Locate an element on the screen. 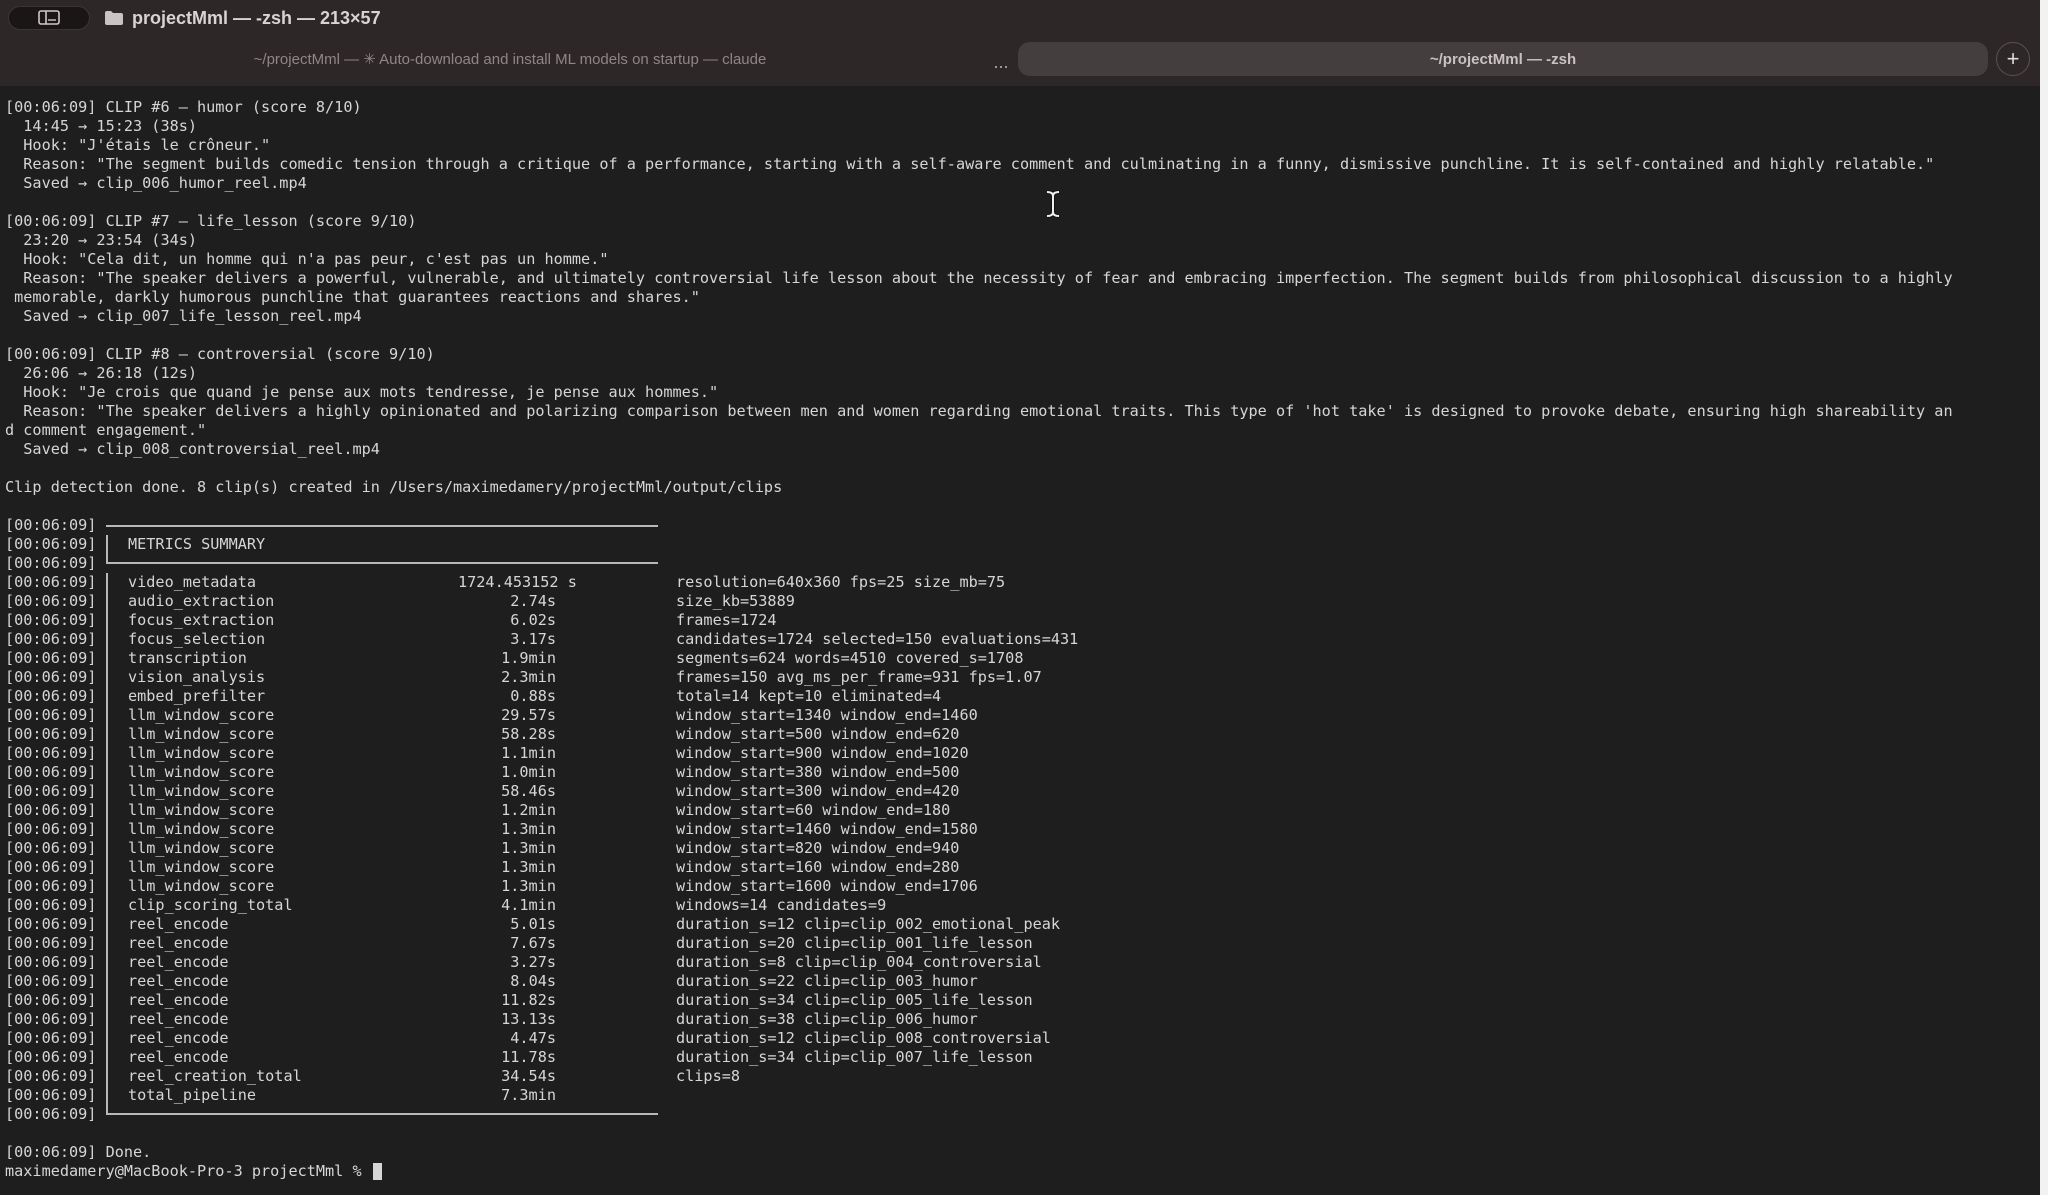 The image size is (2048, 1195). clip-range: 26:06 → 26:18 (12s) is located at coordinates (101, 373).